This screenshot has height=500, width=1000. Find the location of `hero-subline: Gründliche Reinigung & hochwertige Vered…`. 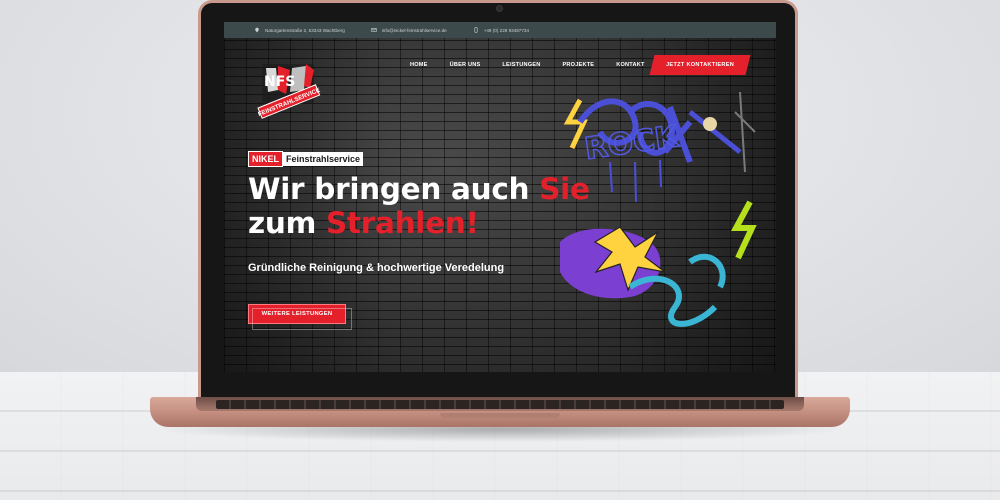

hero-subline: Gründliche Reinigung & hochwertige Vered… is located at coordinates (376, 268).